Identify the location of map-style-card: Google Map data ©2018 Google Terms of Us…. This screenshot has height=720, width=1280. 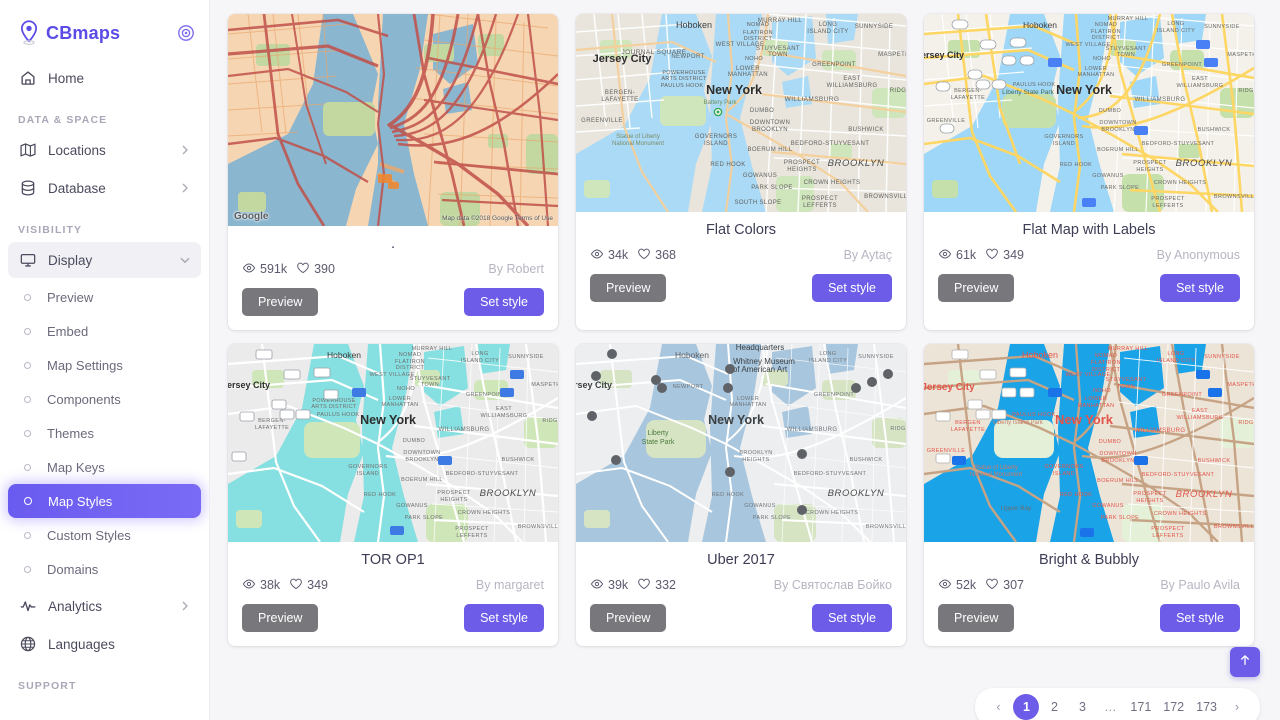
(393, 172).